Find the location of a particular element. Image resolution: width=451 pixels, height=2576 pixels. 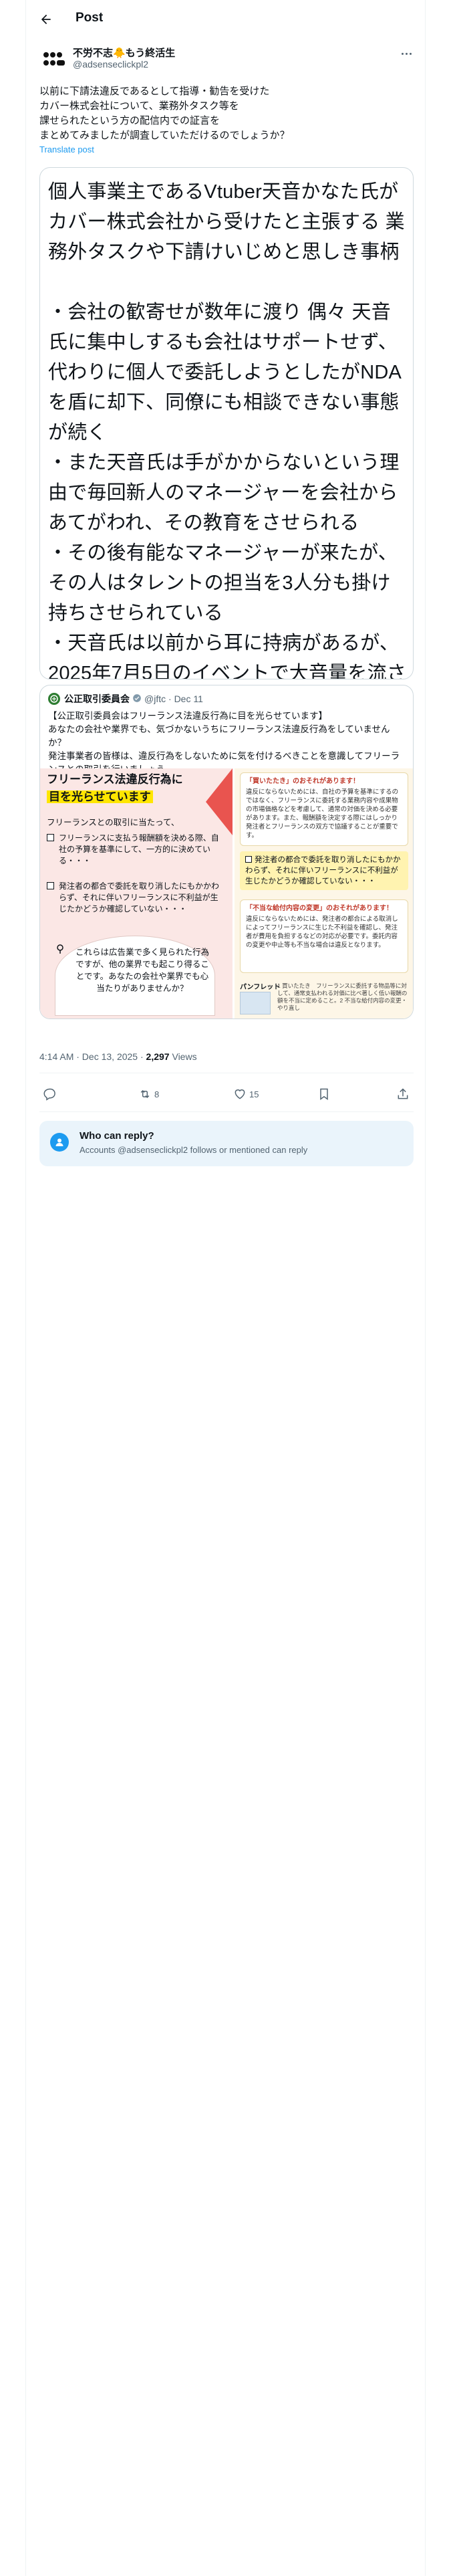

repost-icon is located at coordinates (145, 1094).